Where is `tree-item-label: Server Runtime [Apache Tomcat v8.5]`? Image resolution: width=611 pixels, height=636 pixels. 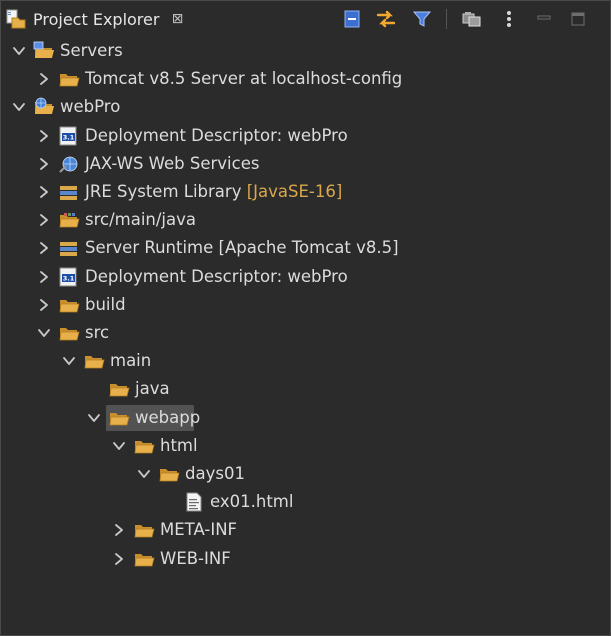
tree-item-label: Server Runtime [Apache Tomcat v8.5] is located at coordinates (242, 248).